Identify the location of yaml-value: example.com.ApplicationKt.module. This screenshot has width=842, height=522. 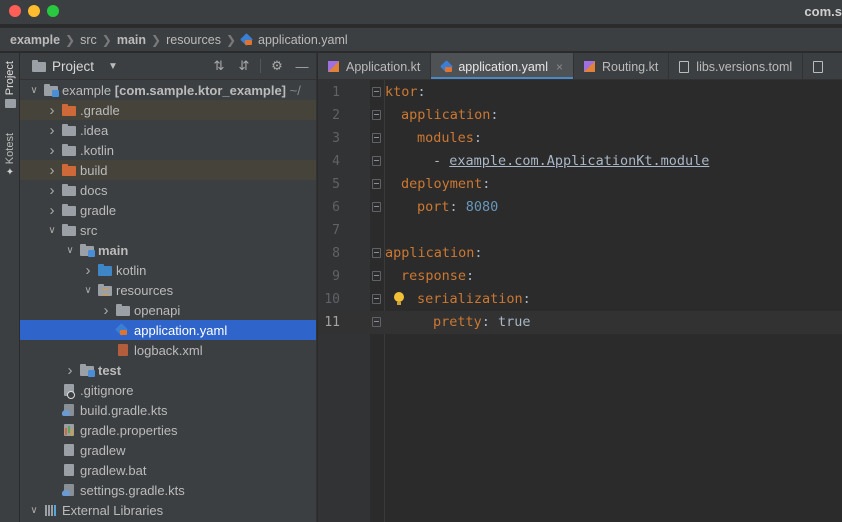
(579, 161).